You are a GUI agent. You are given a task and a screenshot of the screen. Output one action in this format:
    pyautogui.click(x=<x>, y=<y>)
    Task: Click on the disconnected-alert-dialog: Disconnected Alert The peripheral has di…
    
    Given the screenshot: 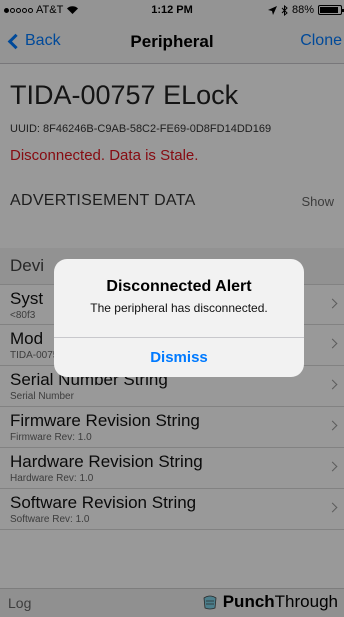 What is the action you would take?
    pyautogui.click(x=179, y=318)
    